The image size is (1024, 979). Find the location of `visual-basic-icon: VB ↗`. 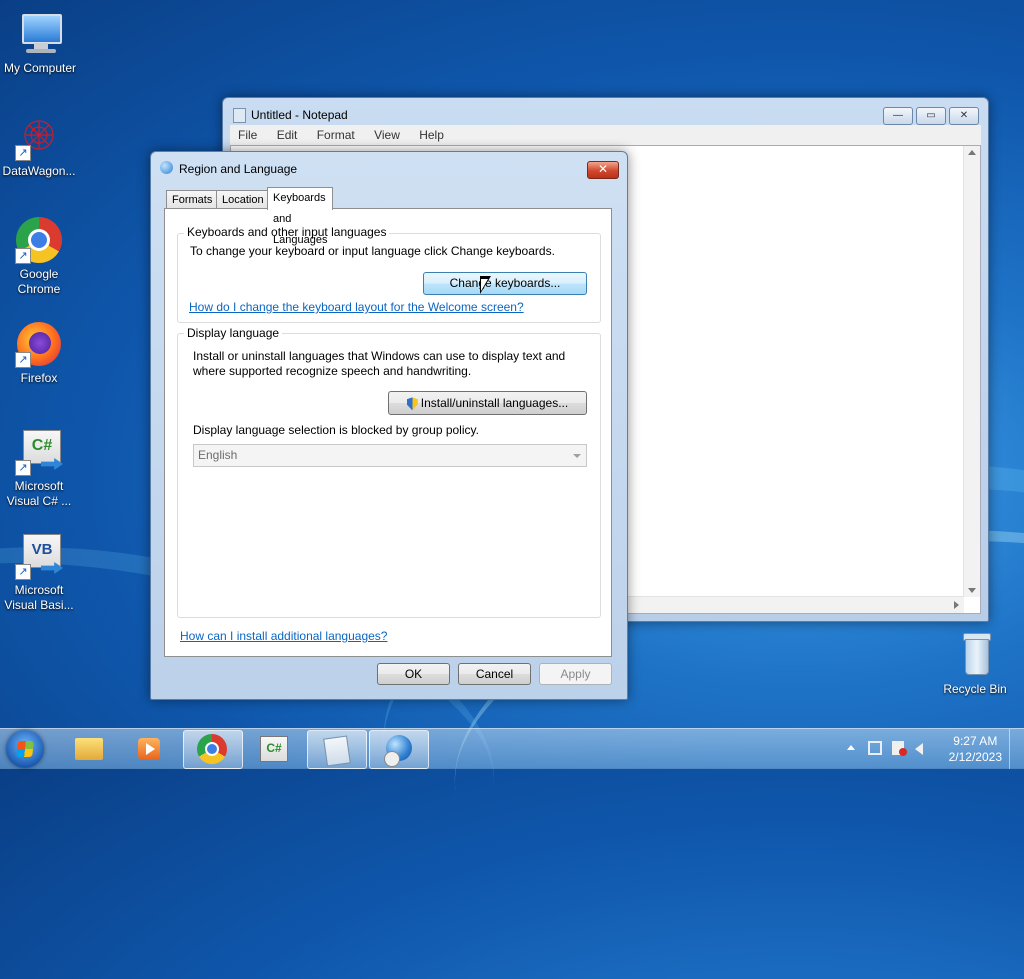

visual-basic-icon: VB ↗ is located at coordinates (39, 556).